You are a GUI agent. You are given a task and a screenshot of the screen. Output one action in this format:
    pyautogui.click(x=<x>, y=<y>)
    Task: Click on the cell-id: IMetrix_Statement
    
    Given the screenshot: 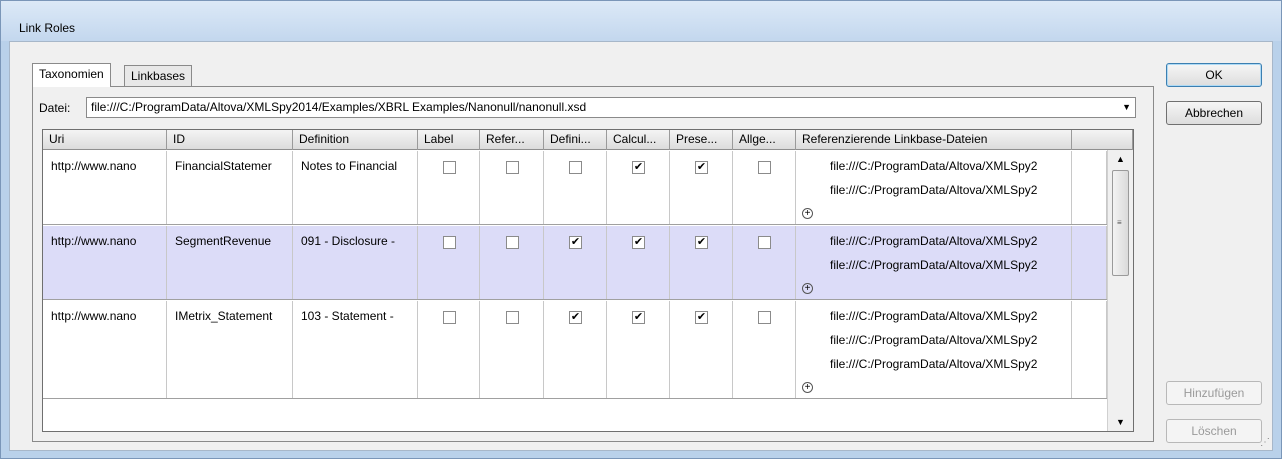 What is the action you would take?
    pyautogui.click(x=230, y=349)
    